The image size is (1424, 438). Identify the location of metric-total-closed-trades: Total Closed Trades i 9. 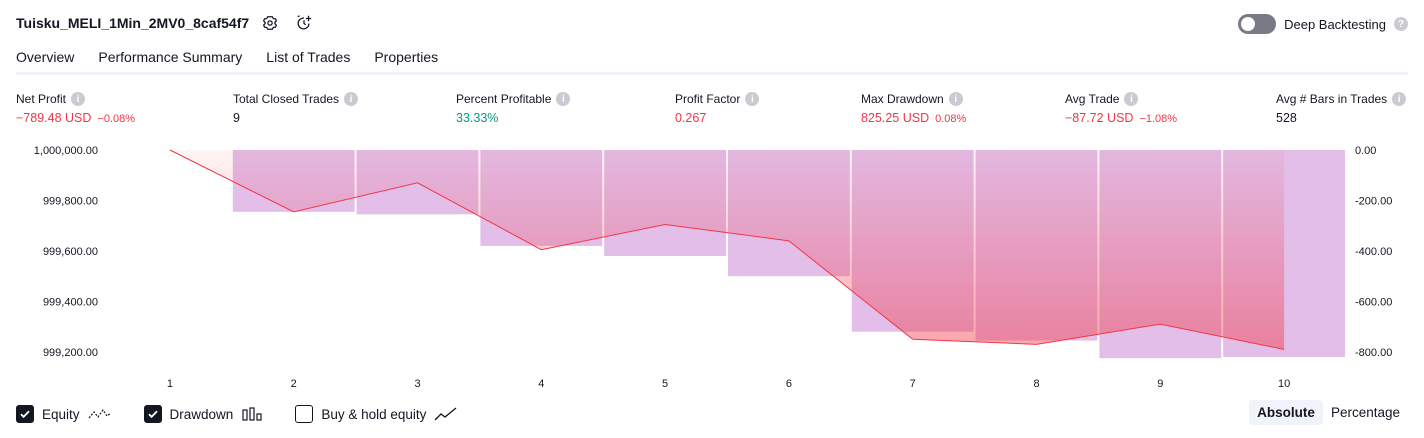
(296, 108).